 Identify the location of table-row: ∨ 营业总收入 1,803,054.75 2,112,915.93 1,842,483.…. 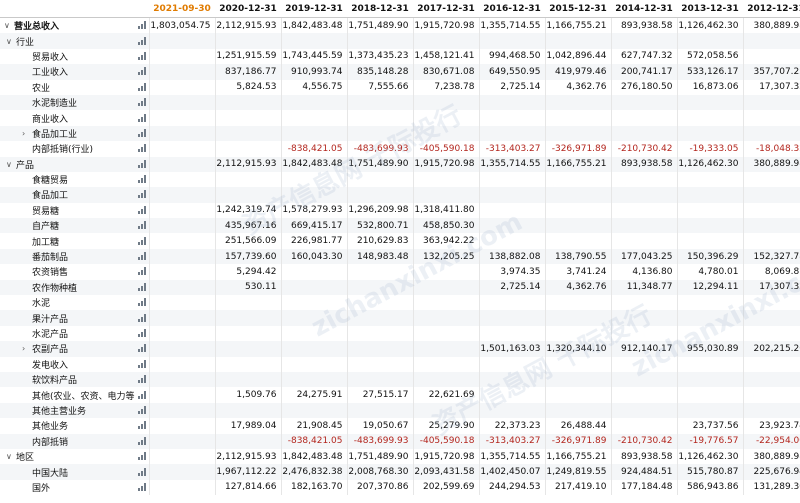
(400, 25).